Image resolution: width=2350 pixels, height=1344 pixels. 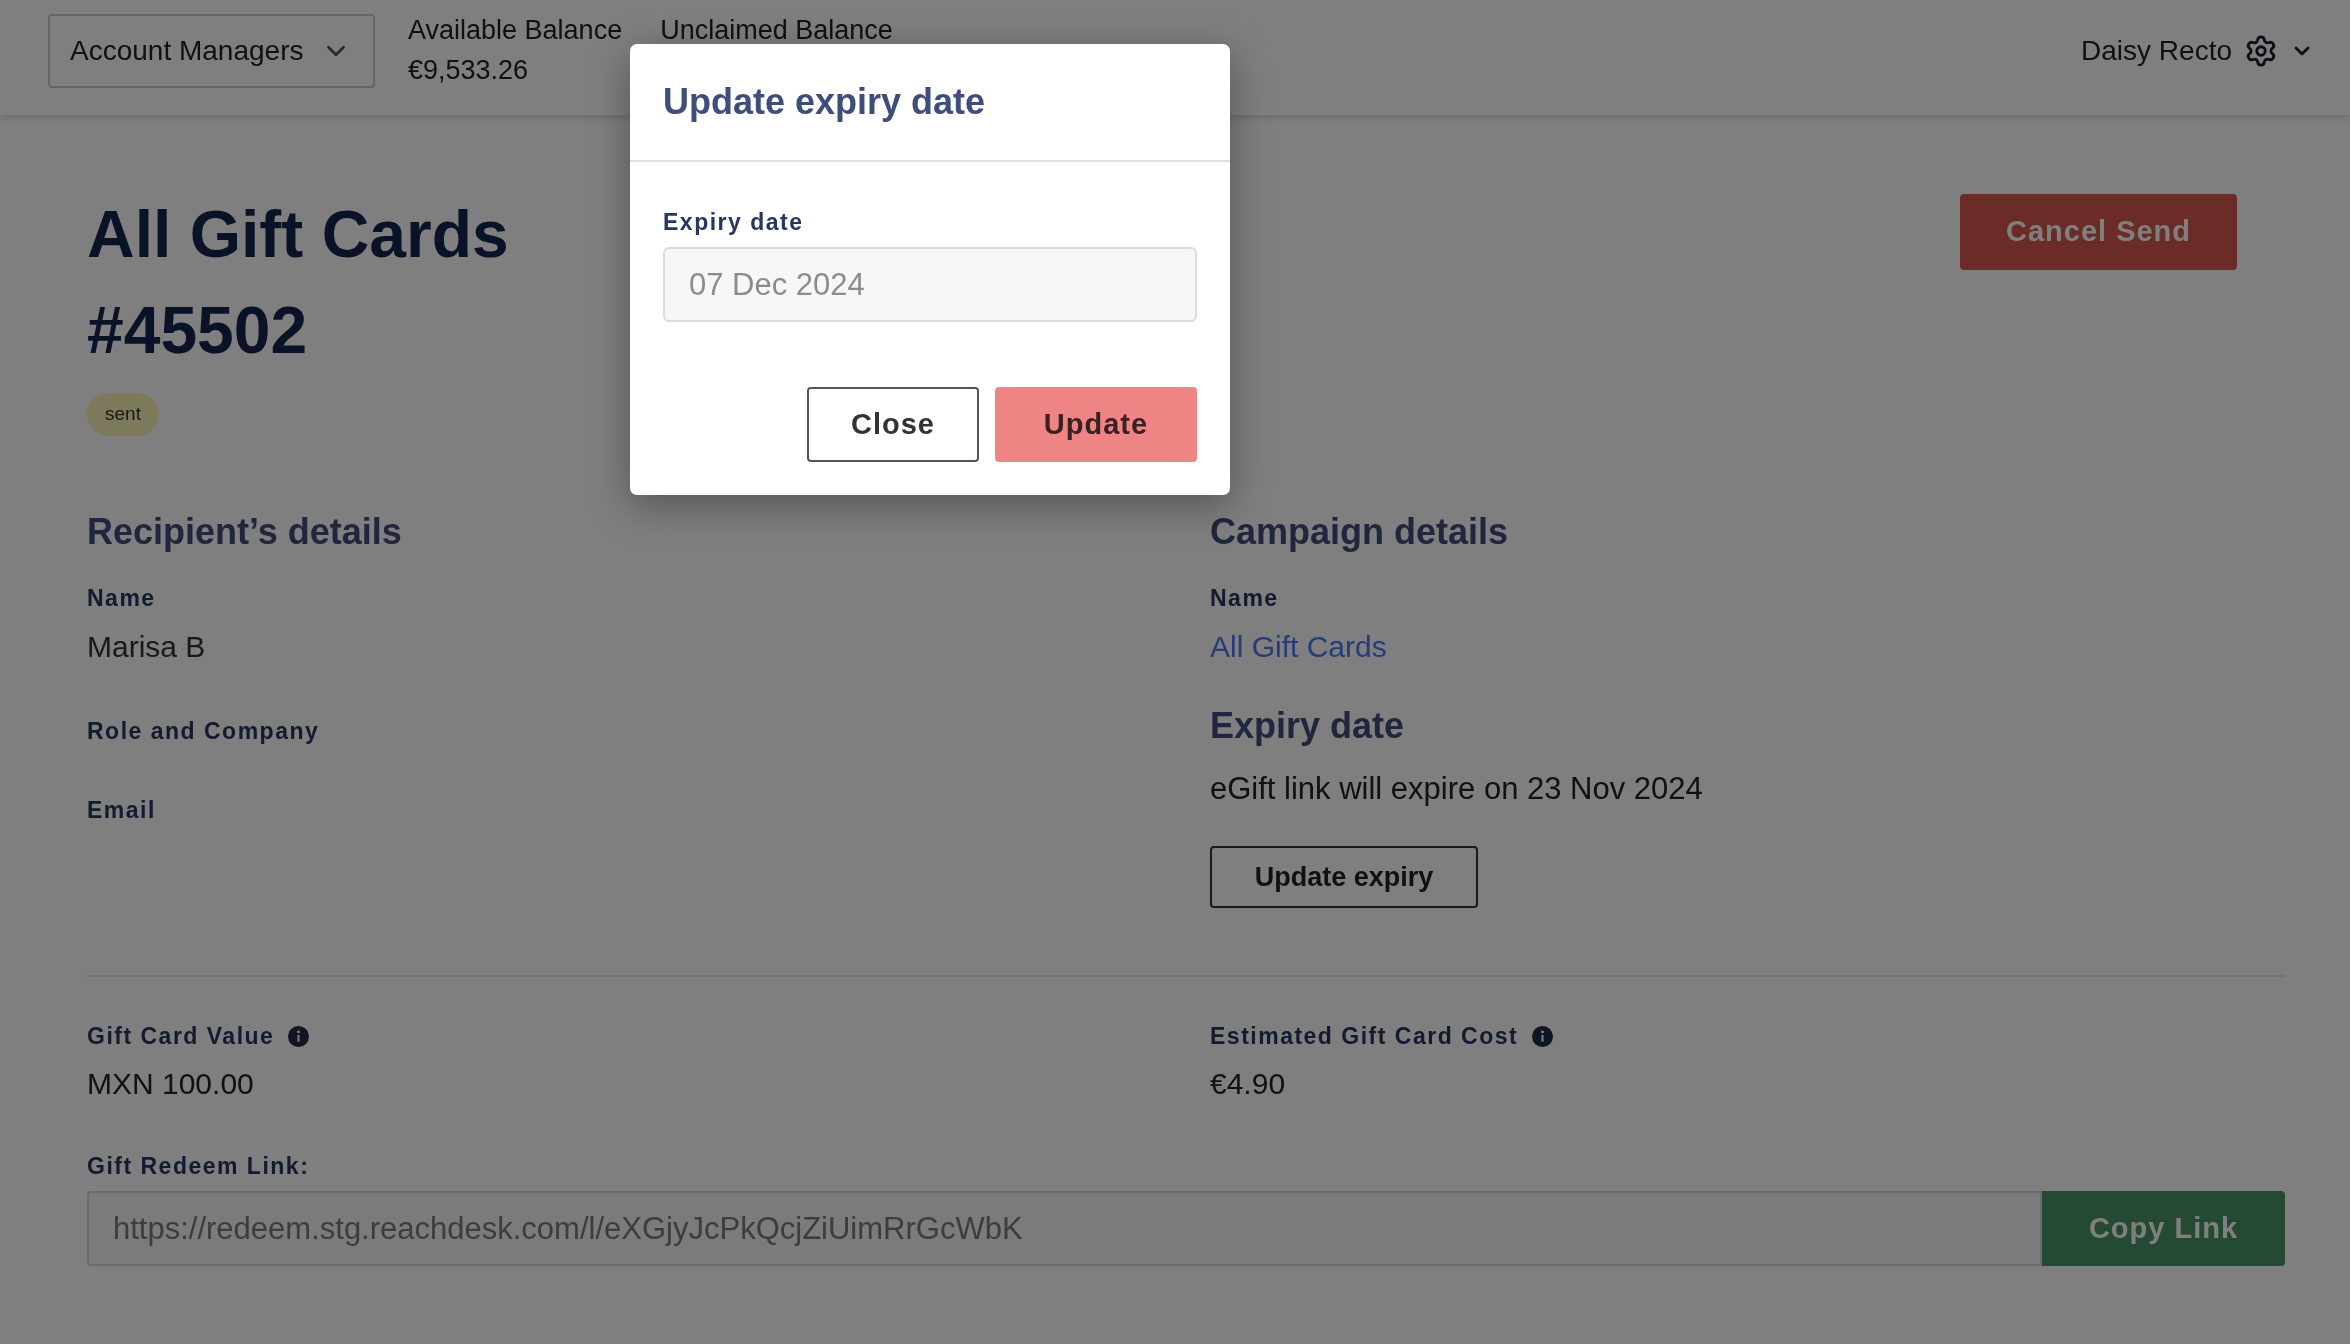 I want to click on field-label: Estimated Gift Card Cost, so click(x=1364, y=1036).